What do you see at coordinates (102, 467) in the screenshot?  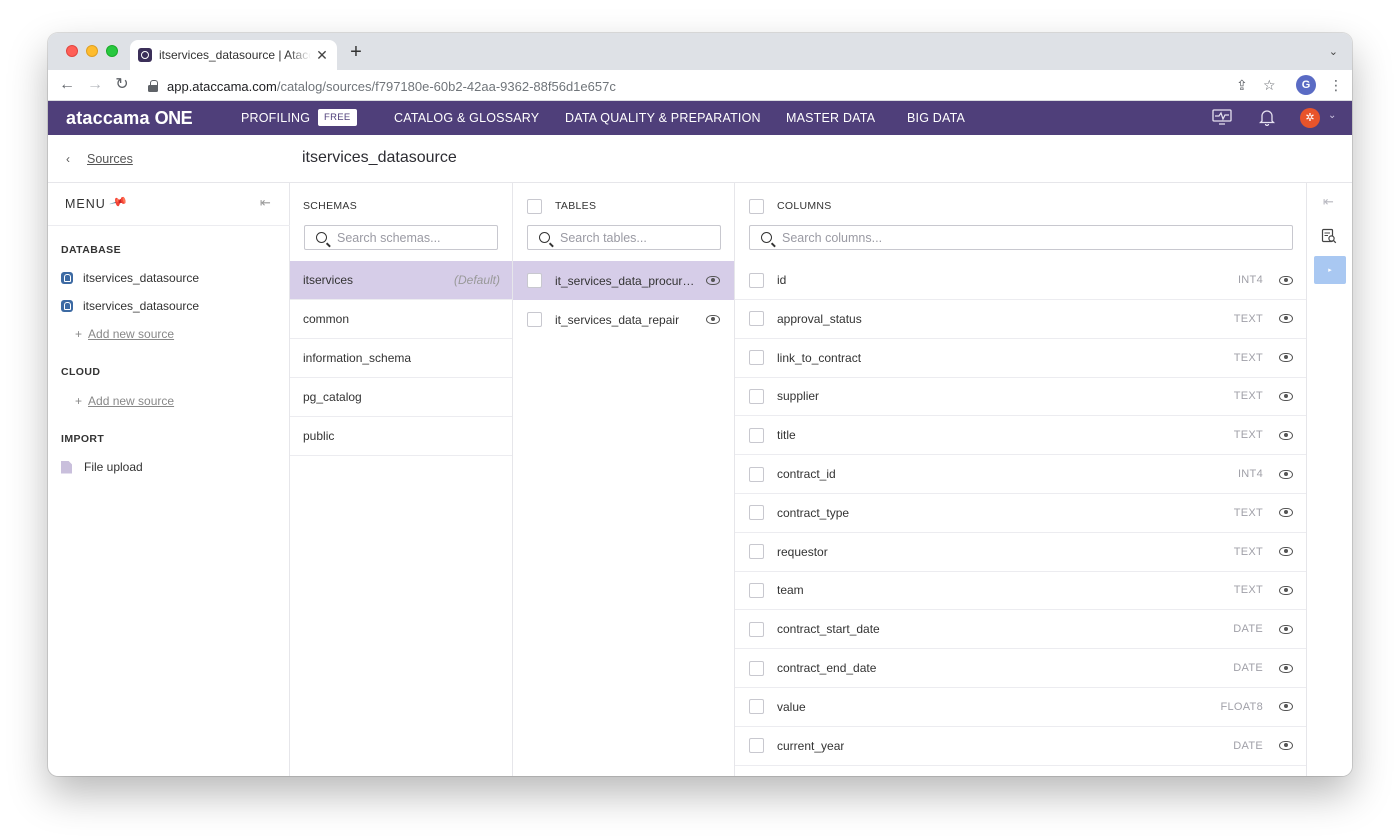 I see `file-upload-item: File upload` at bounding box center [102, 467].